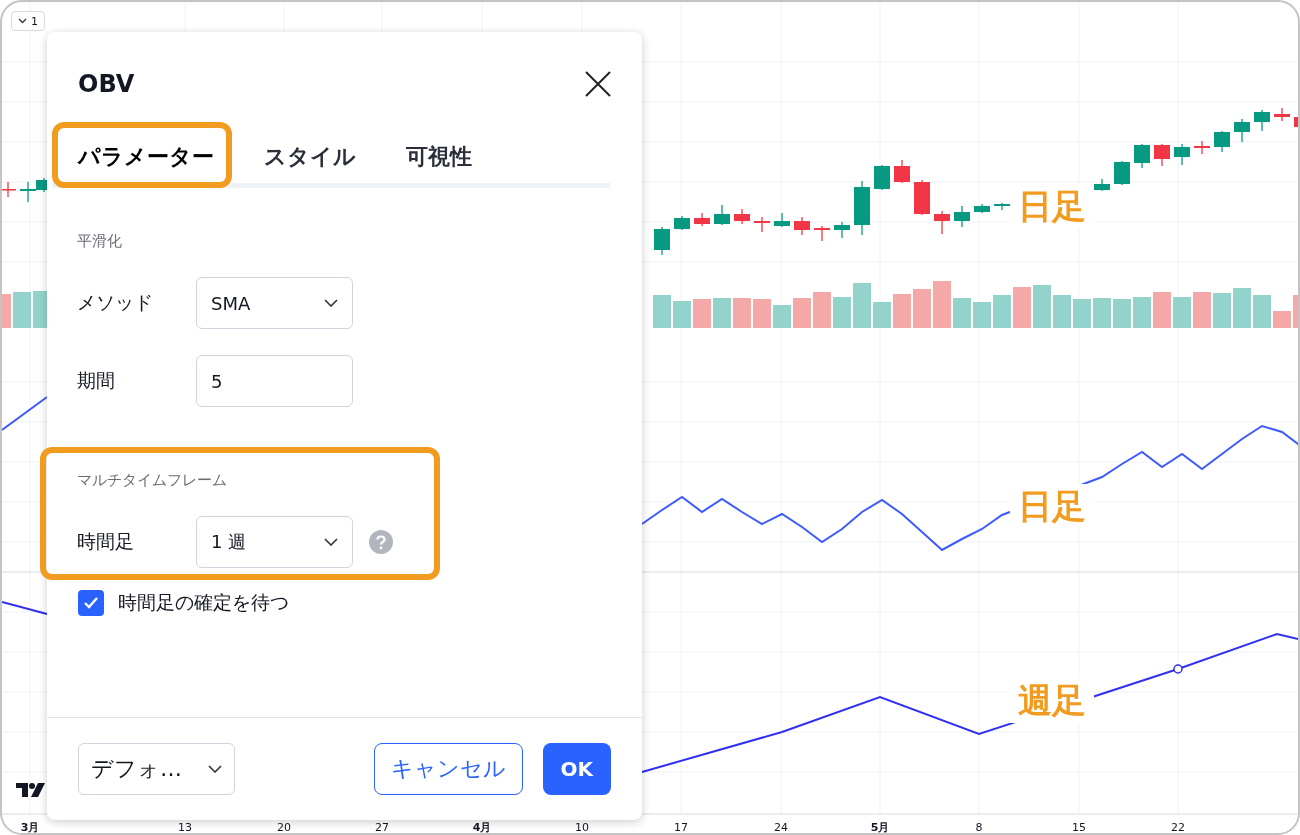 This screenshot has width=1300, height=835. What do you see at coordinates (34, 21) in the screenshot?
I see `interval-value: 1` at bounding box center [34, 21].